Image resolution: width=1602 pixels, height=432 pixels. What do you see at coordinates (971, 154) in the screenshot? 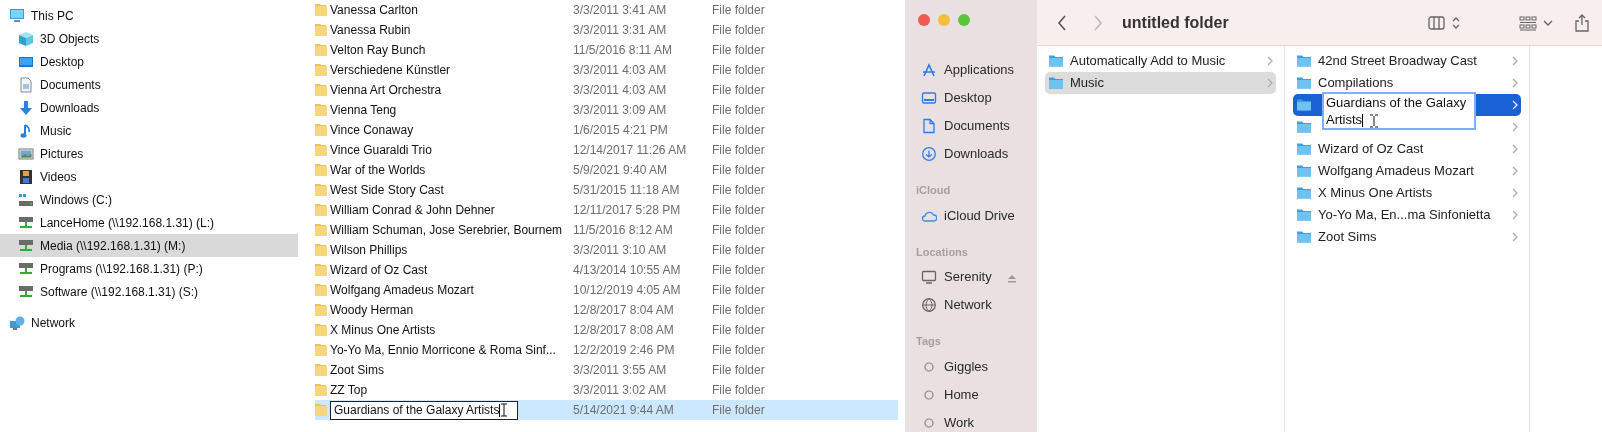
I see `sidebar-item: Downloads` at bounding box center [971, 154].